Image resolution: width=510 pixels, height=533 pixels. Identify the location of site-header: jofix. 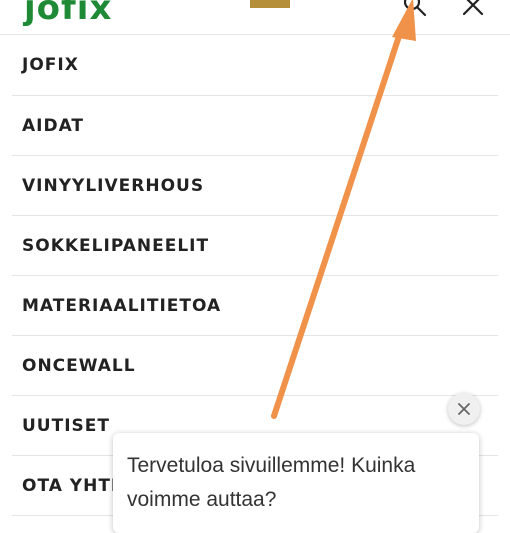
(255, 17).